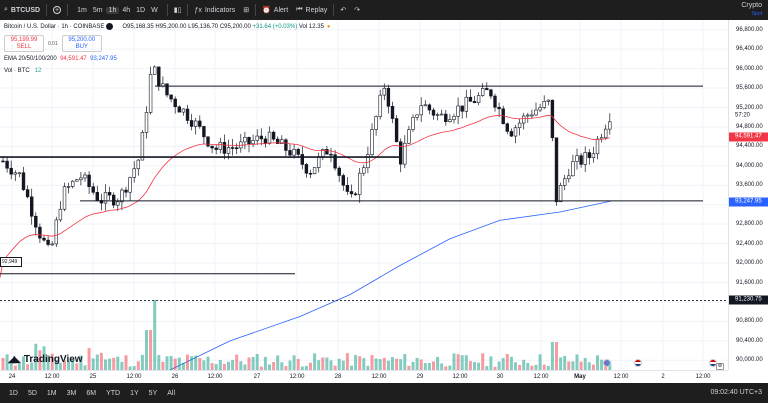 The image size is (768, 403). Describe the element at coordinates (32, 393) in the screenshot. I see `range-5d: 5D` at that location.